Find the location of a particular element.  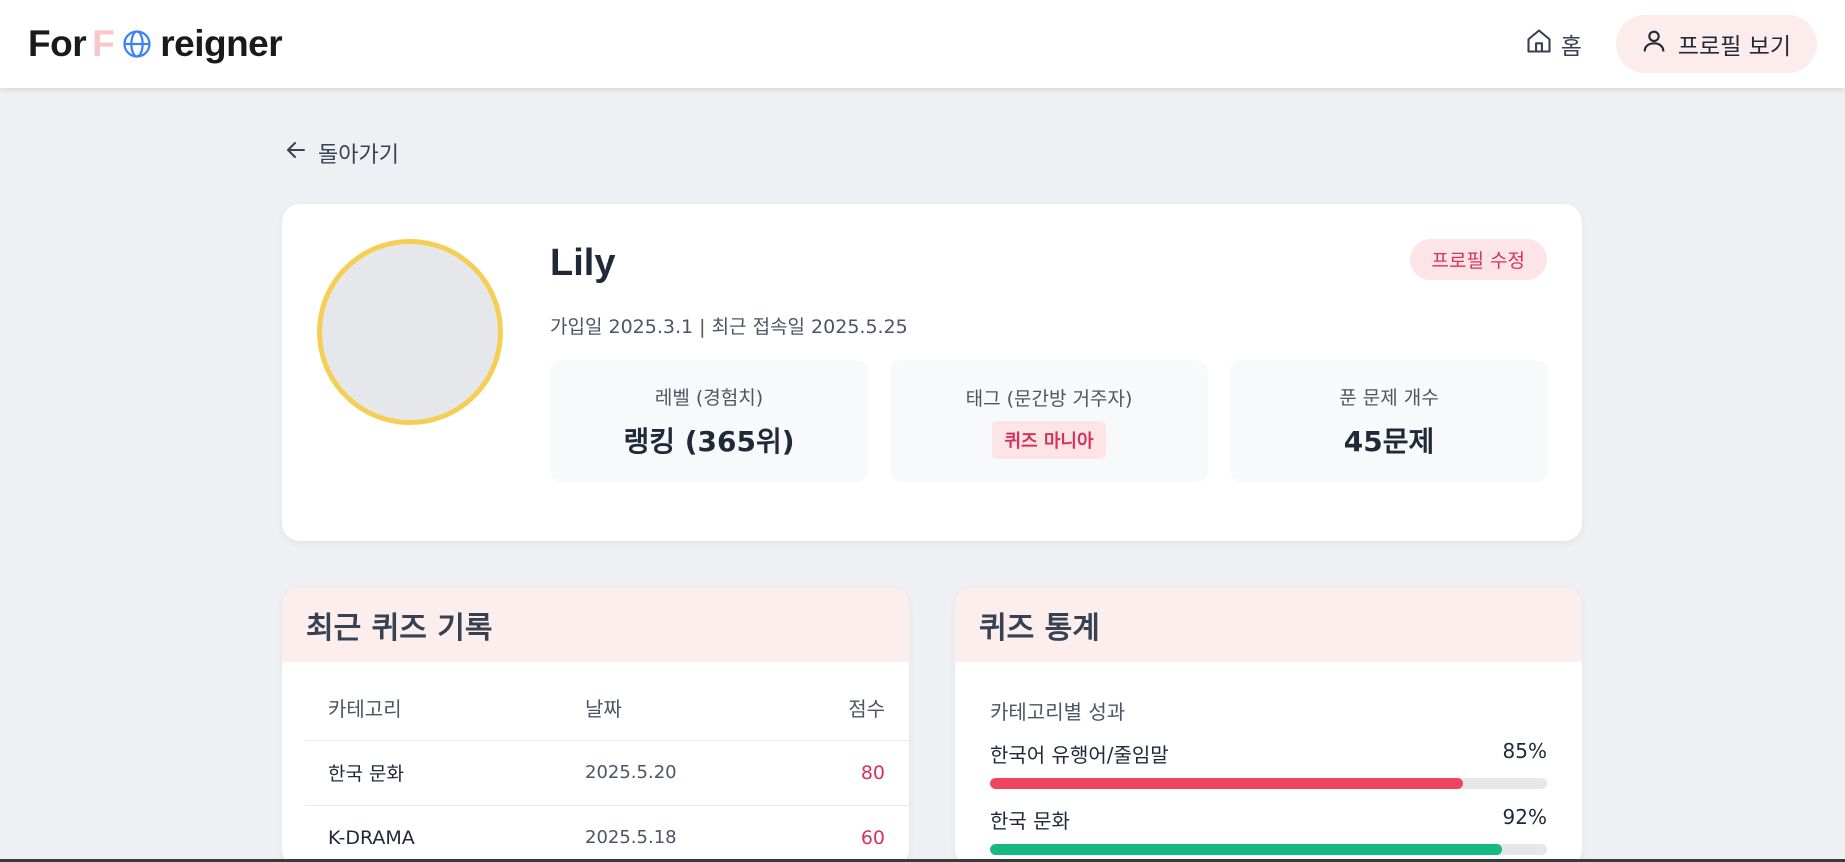

top-navbar: For F reigner 홈 프로필 보기 is located at coordinates (922, 44).